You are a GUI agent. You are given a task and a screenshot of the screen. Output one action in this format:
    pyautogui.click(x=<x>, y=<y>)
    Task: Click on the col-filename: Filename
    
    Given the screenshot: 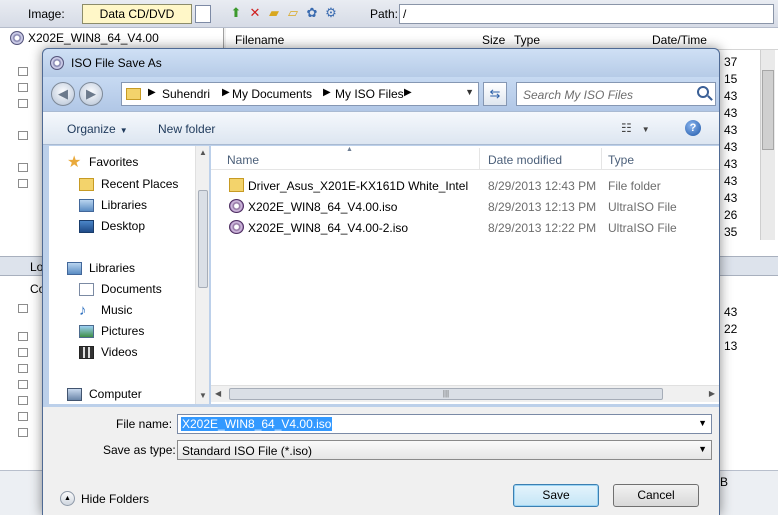 What is the action you would take?
    pyautogui.click(x=259, y=40)
    